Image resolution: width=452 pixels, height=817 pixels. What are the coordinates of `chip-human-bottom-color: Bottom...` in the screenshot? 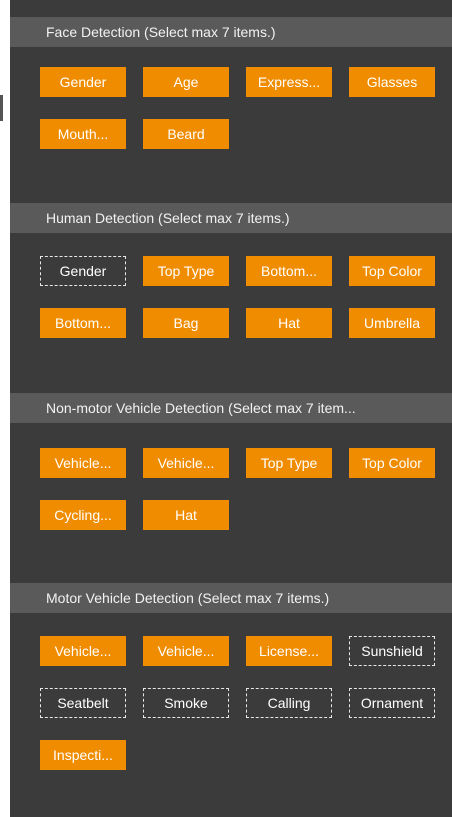 It's located at (83, 323).